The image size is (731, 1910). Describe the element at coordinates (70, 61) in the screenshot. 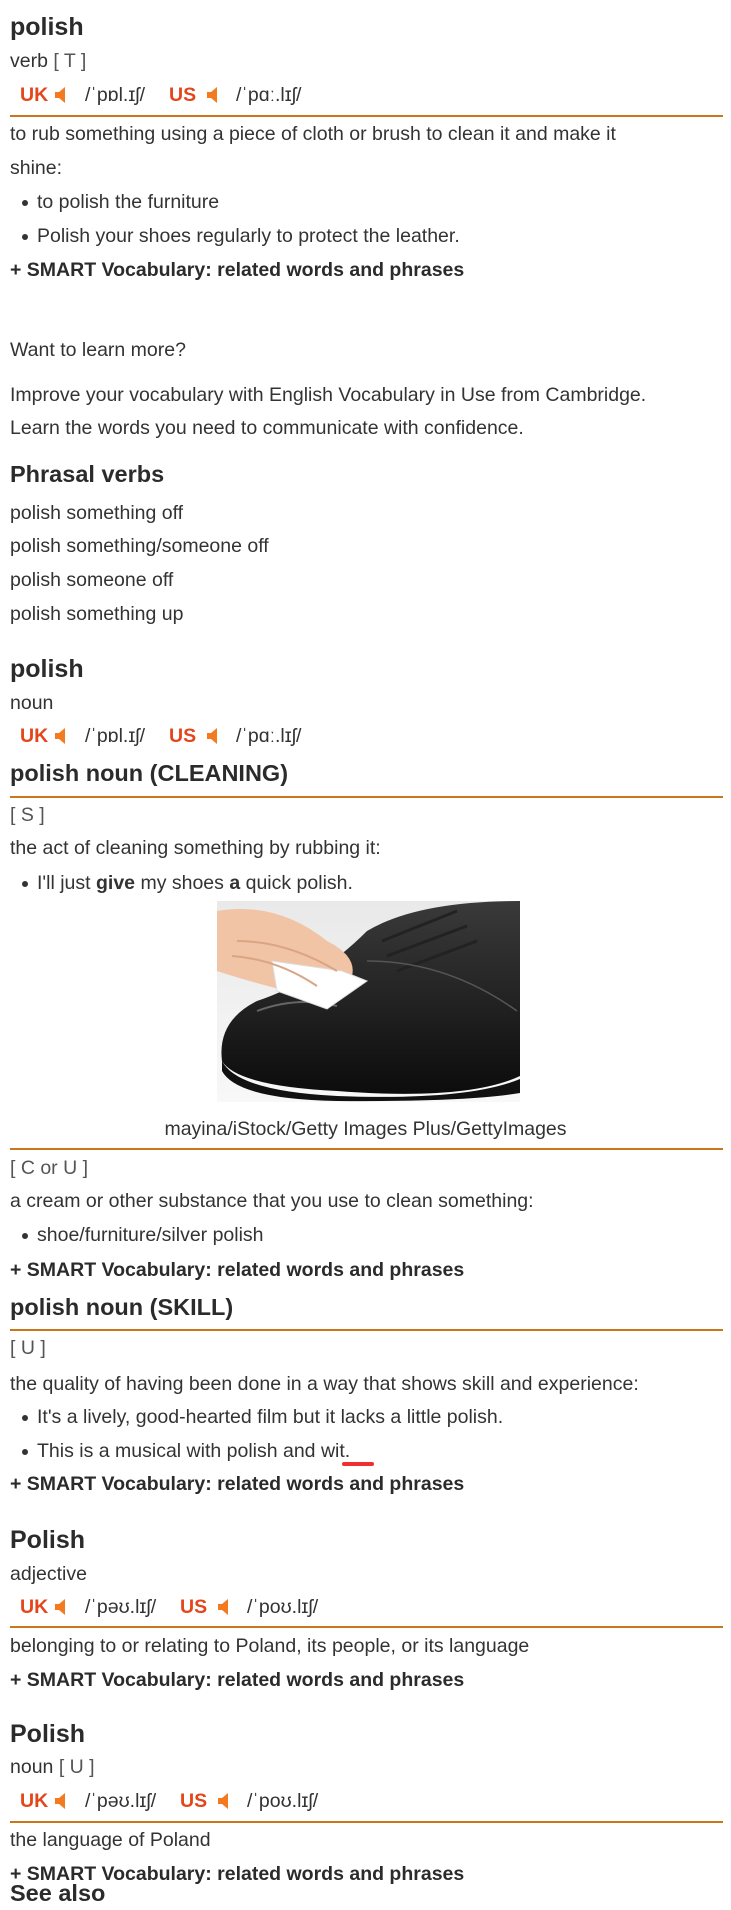

I see `grammar-code: [ T ]` at that location.